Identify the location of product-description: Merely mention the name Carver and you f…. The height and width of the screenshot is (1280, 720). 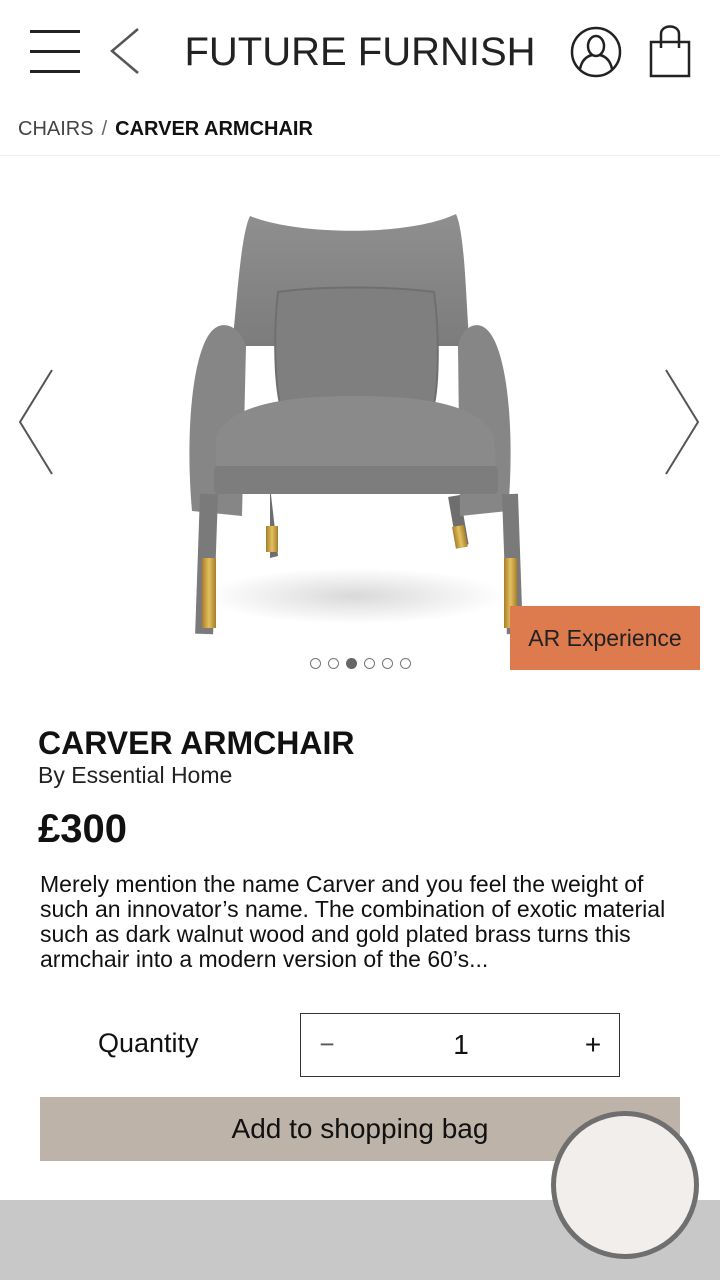
(353, 921).